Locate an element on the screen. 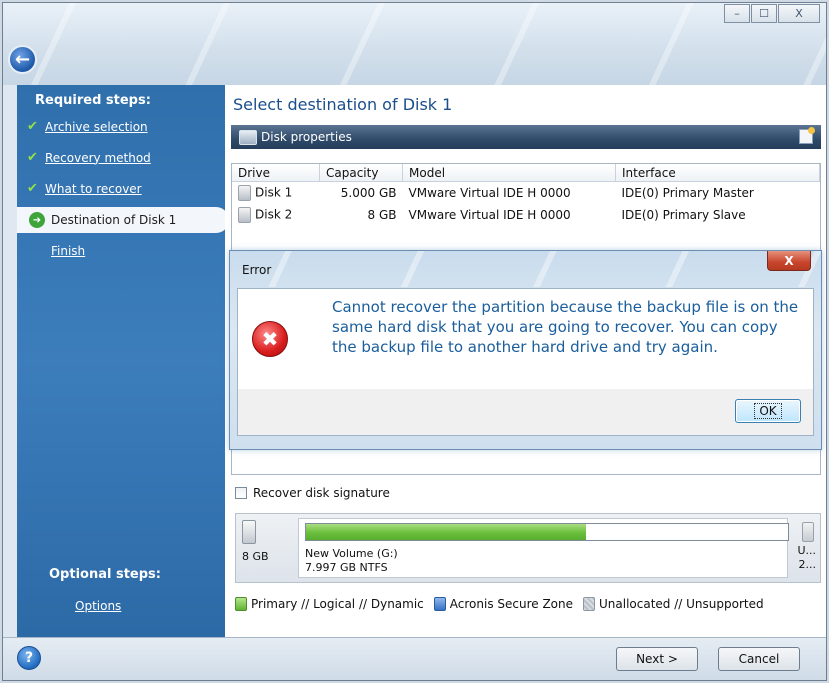  drive-name: Disk 2 is located at coordinates (274, 214).